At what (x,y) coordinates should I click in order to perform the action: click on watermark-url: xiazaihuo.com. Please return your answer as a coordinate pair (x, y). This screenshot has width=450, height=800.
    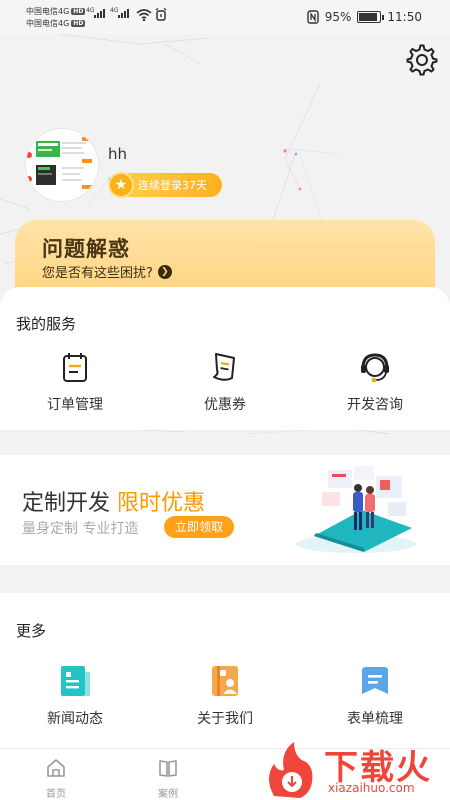
    Looking at the image, I should click on (371, 788).